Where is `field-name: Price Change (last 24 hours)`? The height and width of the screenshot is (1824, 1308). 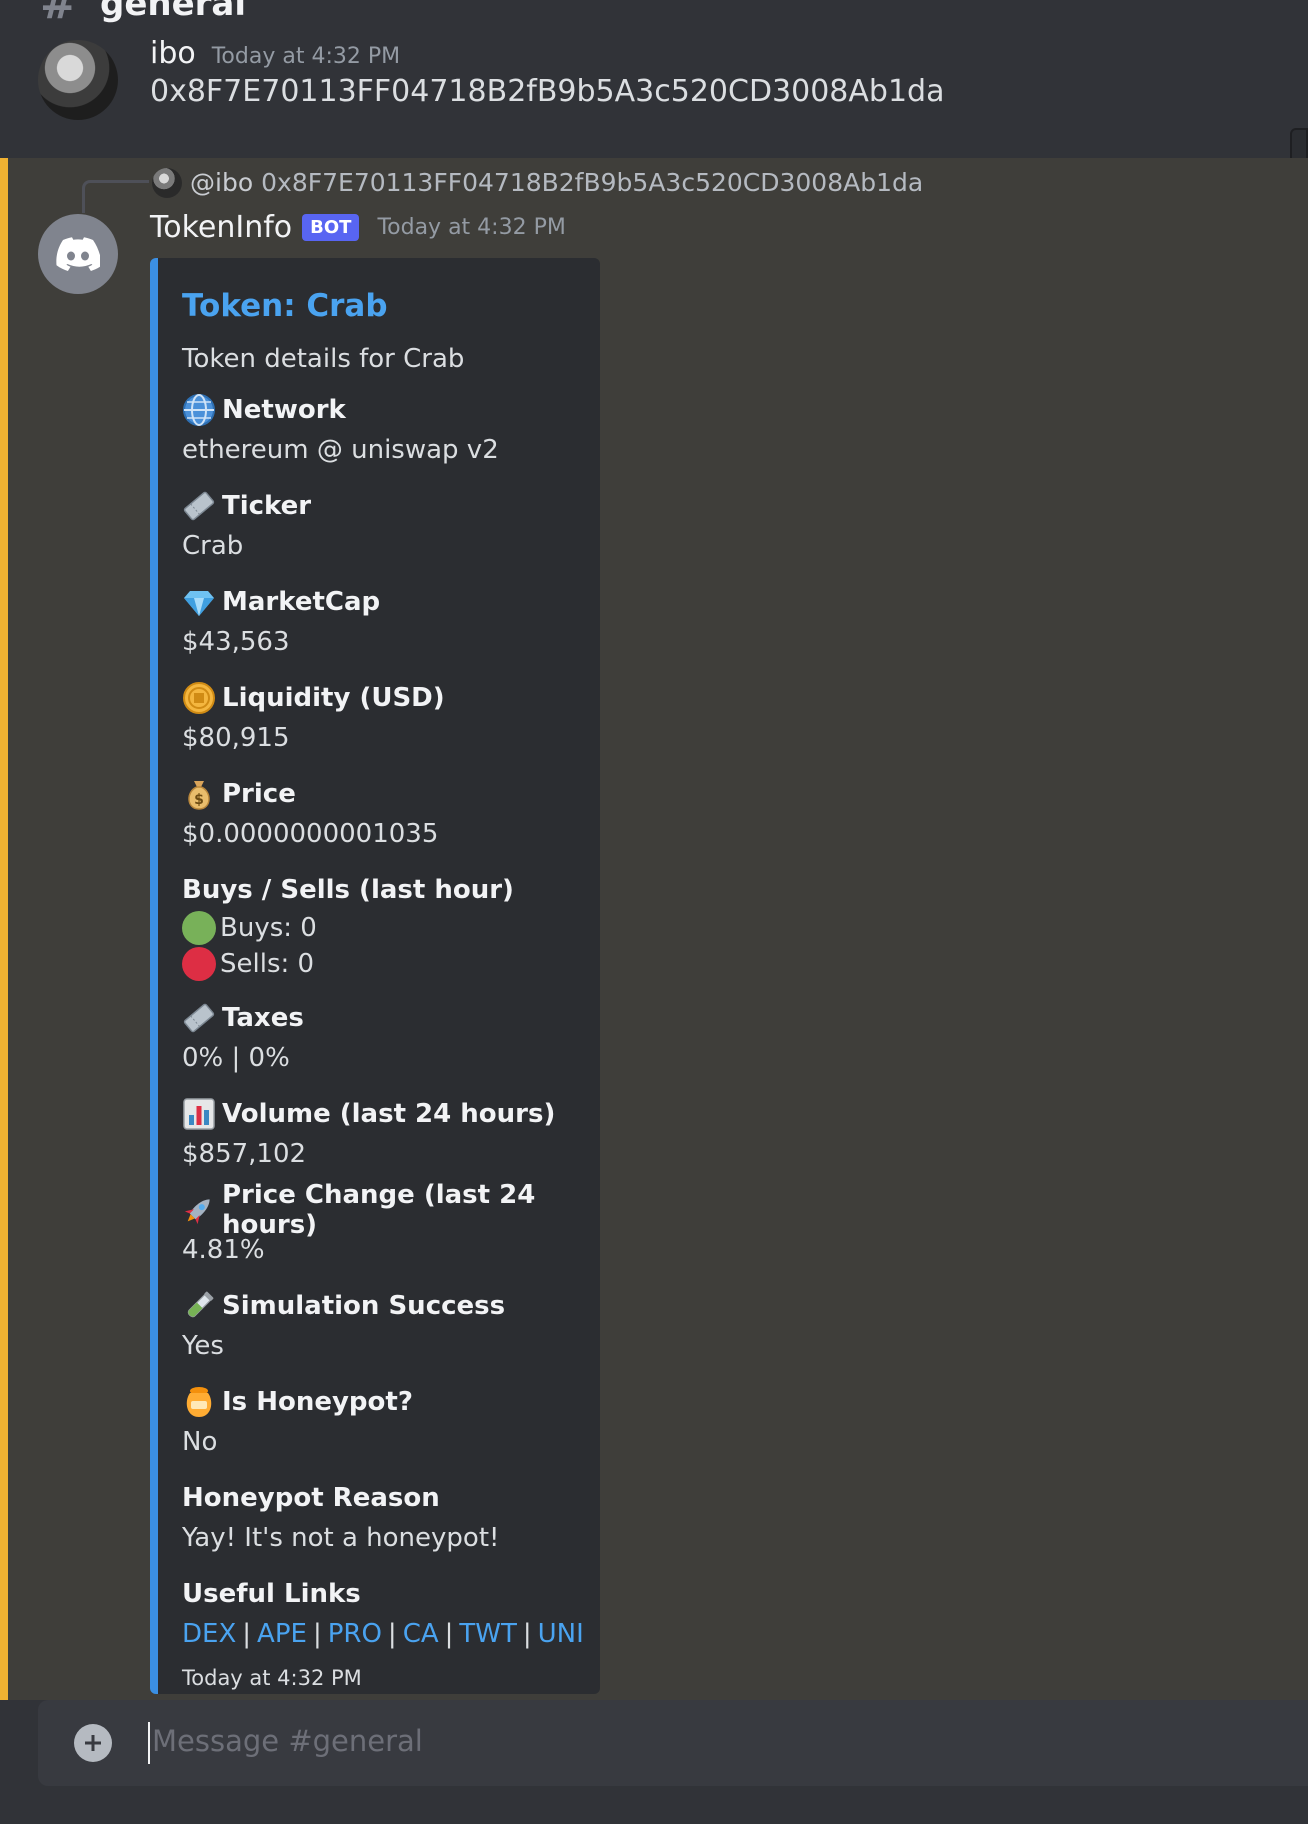 field-name: Price Change (last 24 hours) is located at coordinates (379, 1210).